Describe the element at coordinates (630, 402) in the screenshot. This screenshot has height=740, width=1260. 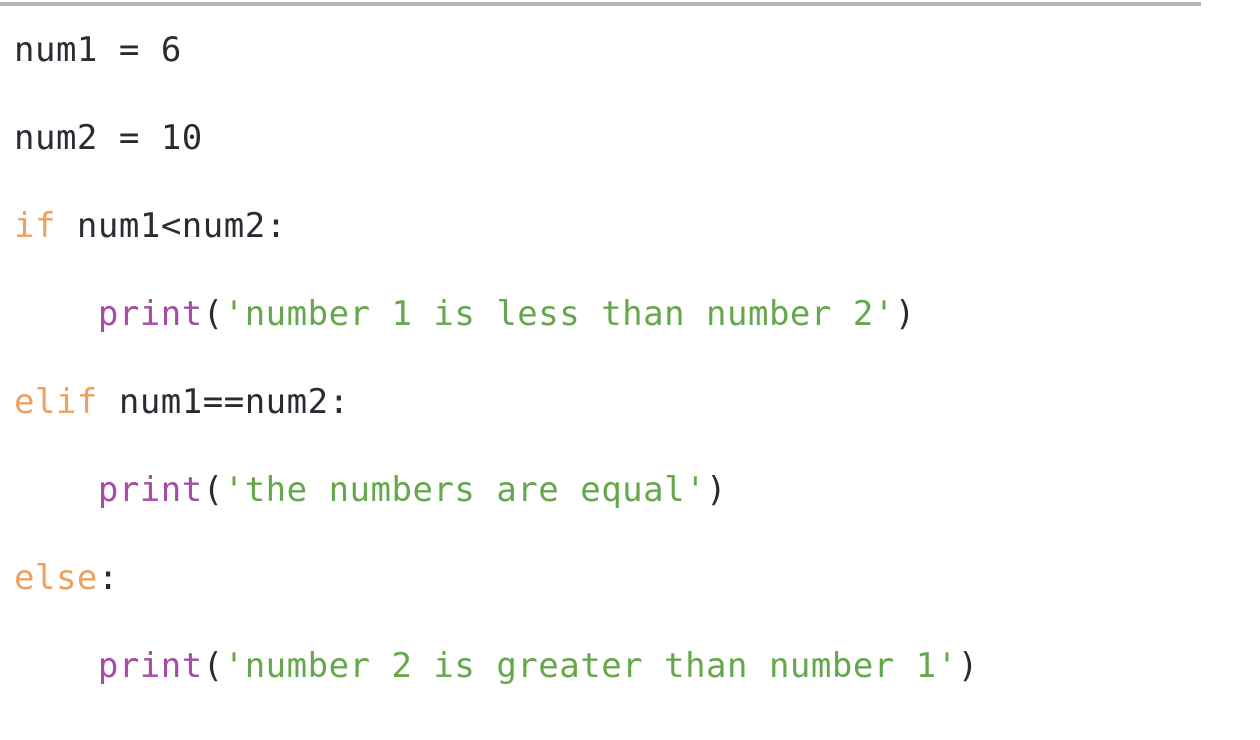
I see `code-line: elif num1==num2:` at that location.